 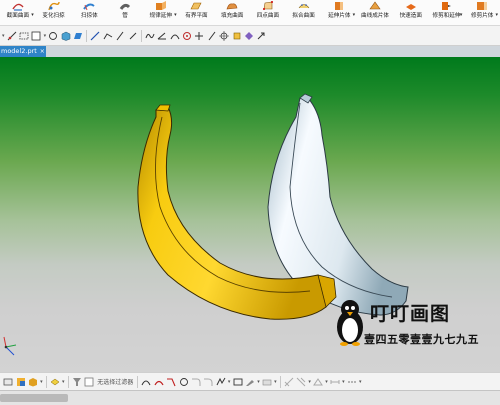 I want to click on sketch-icon, so click(x=12, y=36).